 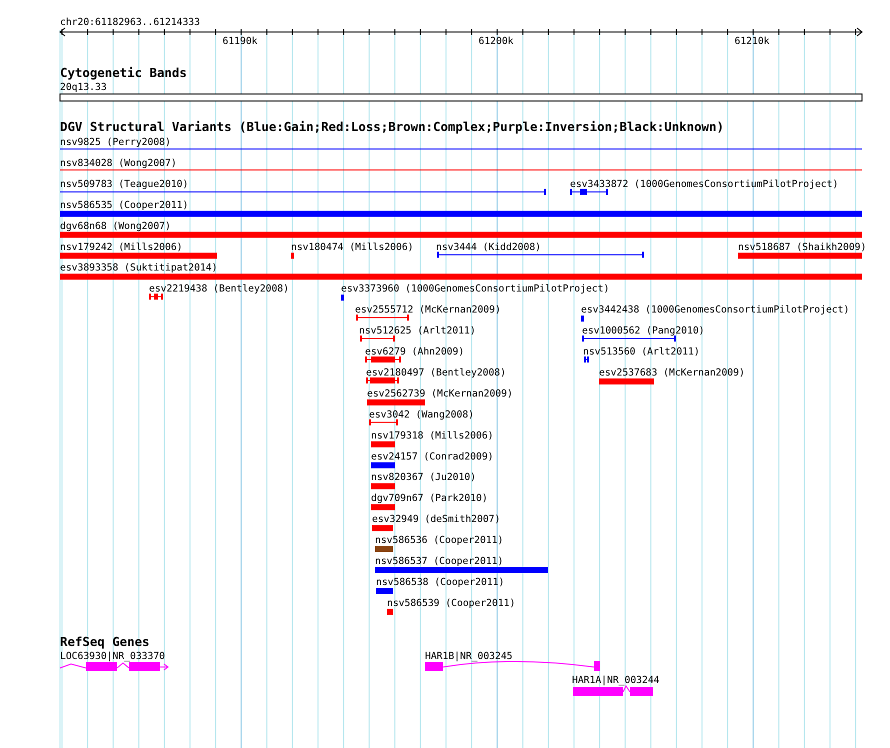 What do you see at coordinates (752, 41) in the screenshot?
I see `tick-label: 61210k` at bounding box center [752, 41].